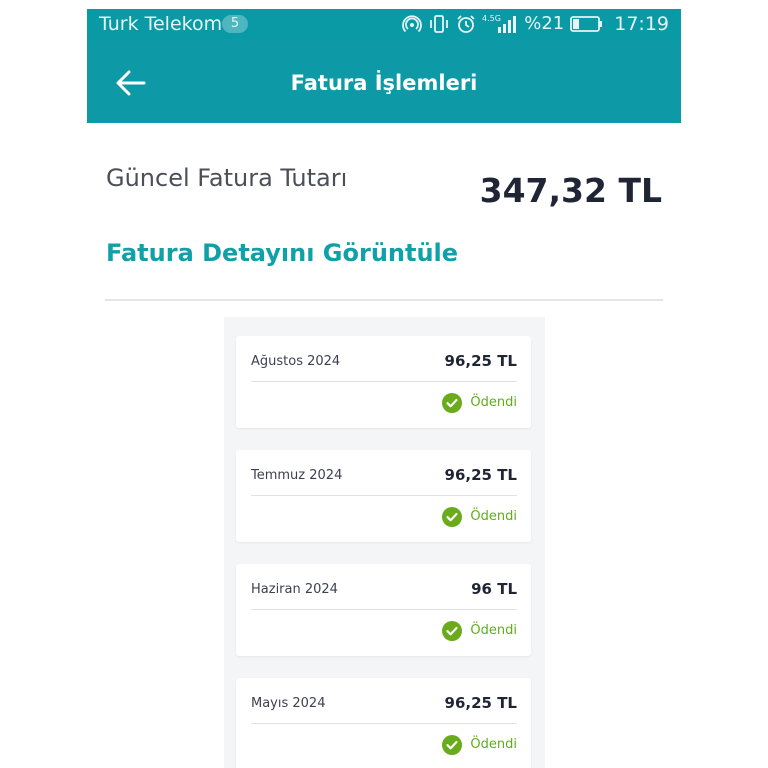 This screenshot has height=768, width=768. Describe the element at coordinates (491, 18) in the screenshot. I see `svg-text: 4.5G` at that location.